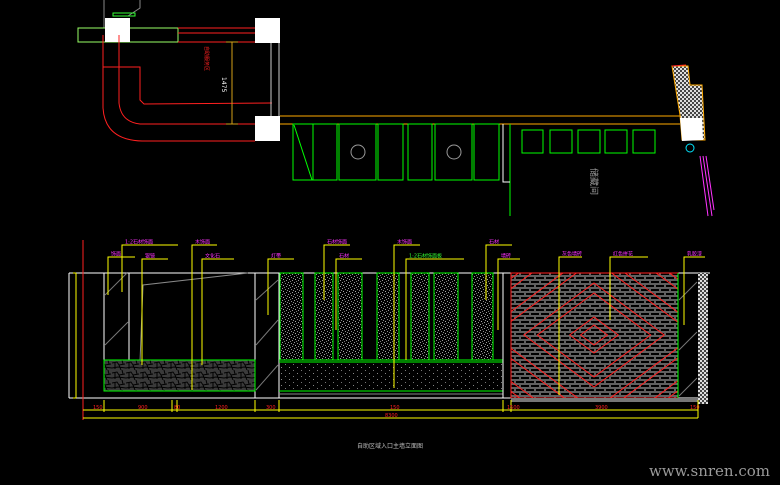  I want to click on material-label: 灯带, so click(276, 256).